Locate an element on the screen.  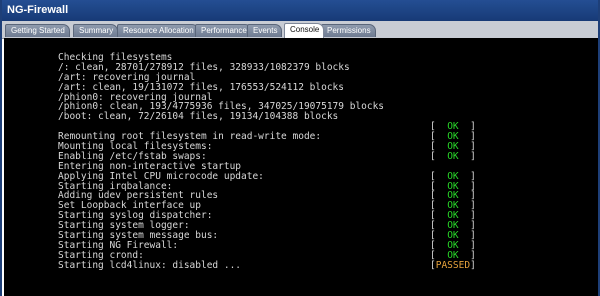
status-badge: [PASSED] is located at coordinates (453, 265).